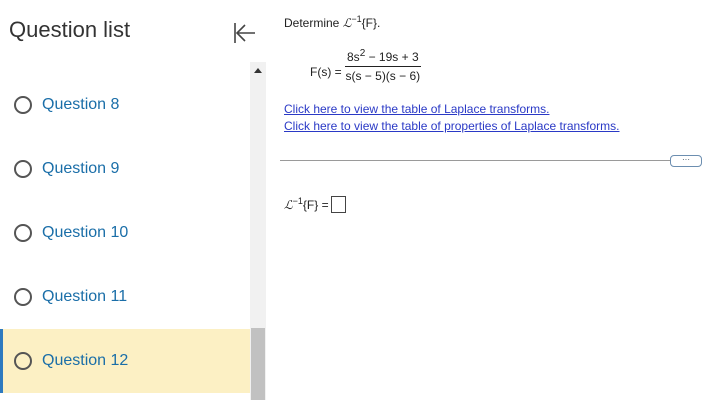  I want to click on fraction-denominator: s(s − 5)(s − 6), so click(383, 76).